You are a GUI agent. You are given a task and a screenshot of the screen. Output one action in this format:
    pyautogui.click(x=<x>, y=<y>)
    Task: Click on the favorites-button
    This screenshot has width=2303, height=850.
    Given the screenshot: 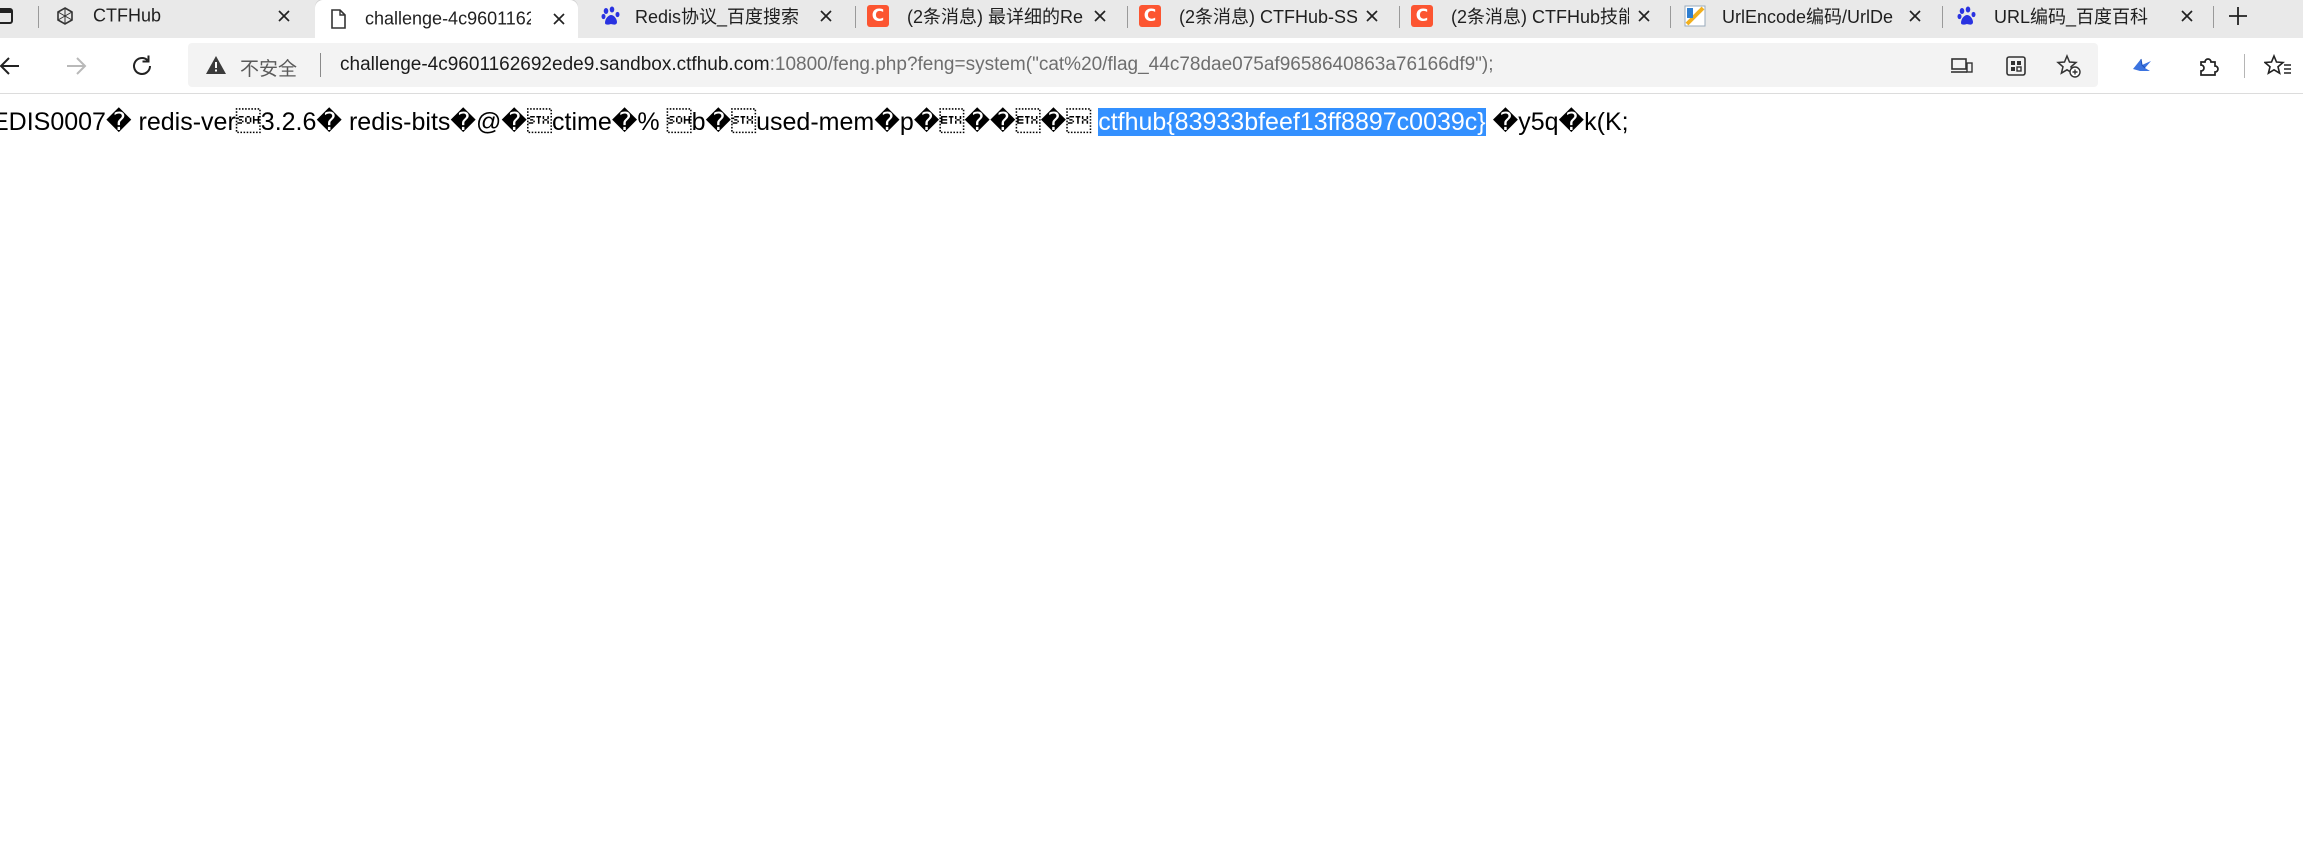 What is the action you would take?
    pyautogui.click(x=2278, y=66)
    